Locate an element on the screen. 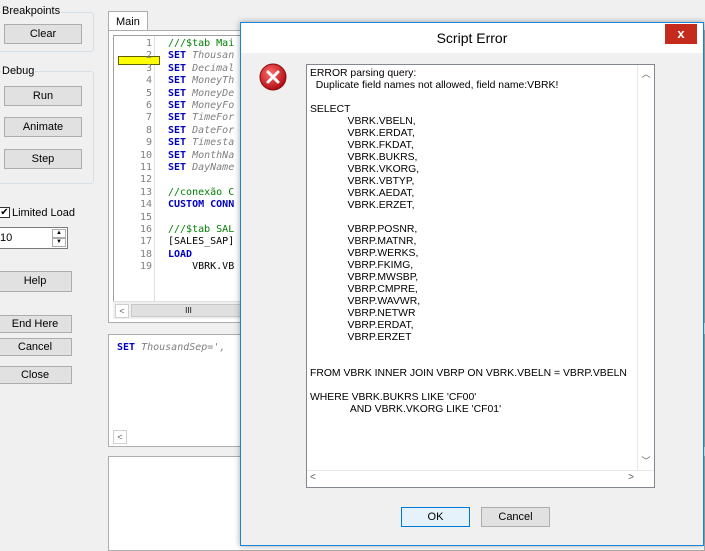 The height and width of the screenshot is (551, 705). bottom-scroll-left-button: < is located at coordinates (120, 437).